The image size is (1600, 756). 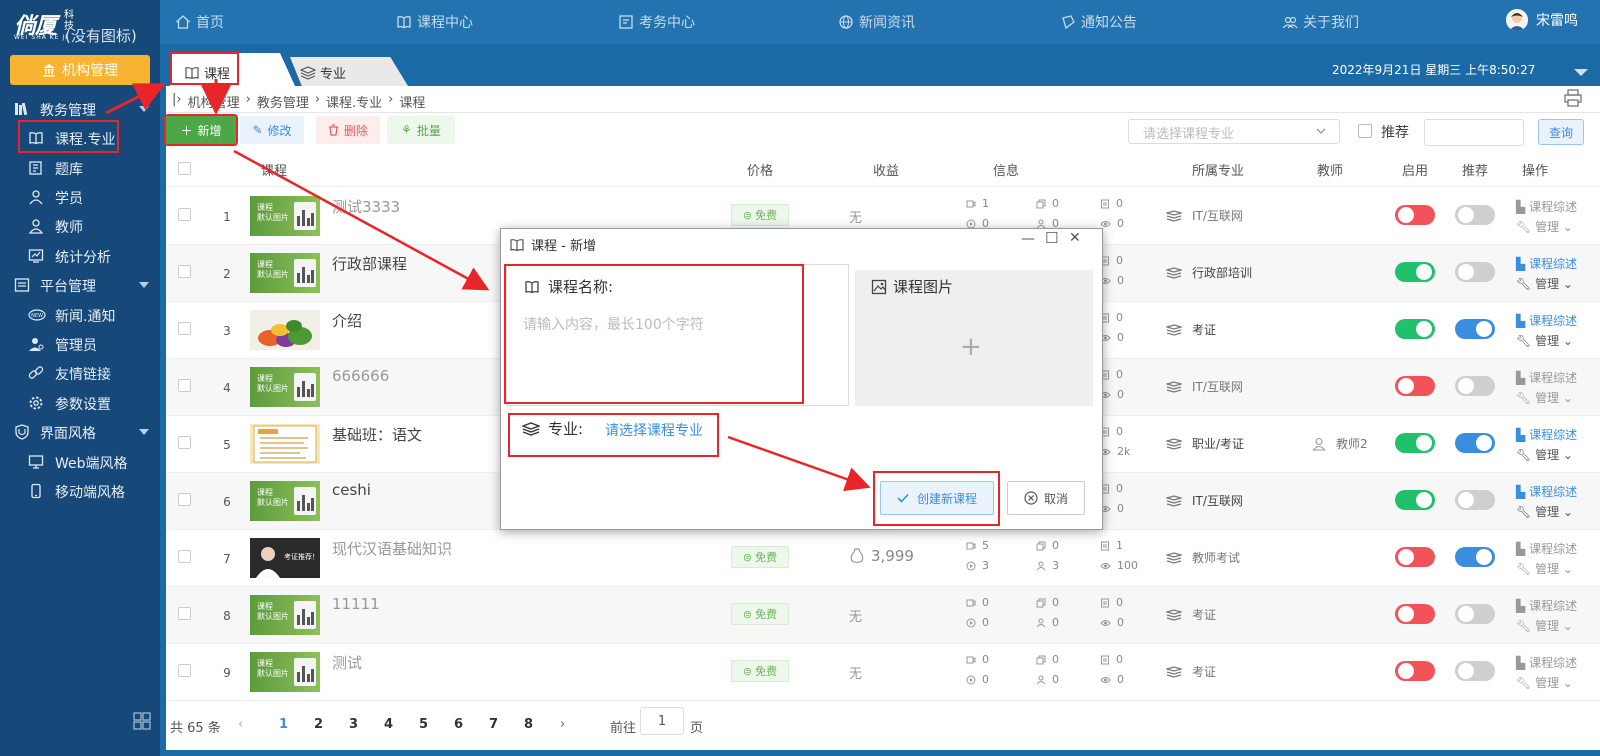 I want to click on sidebar-item-teachers: 教师, so click(x=80, y=226).